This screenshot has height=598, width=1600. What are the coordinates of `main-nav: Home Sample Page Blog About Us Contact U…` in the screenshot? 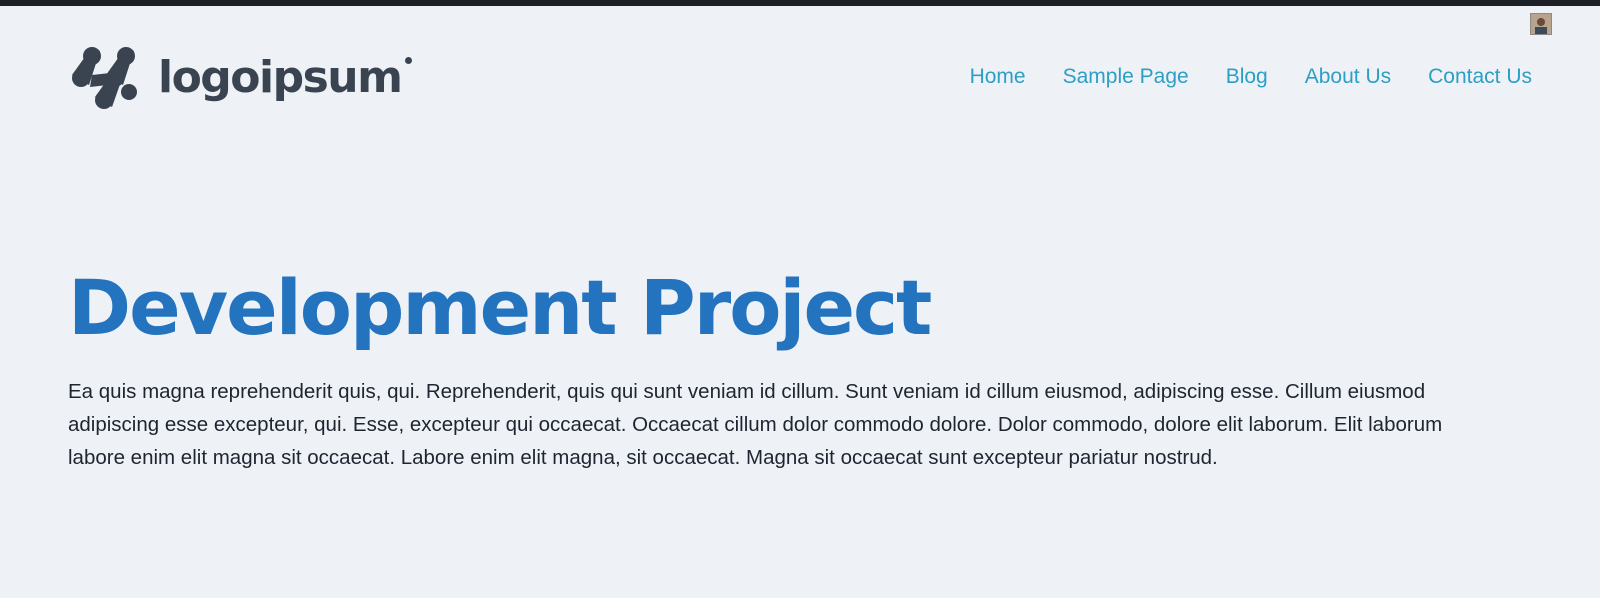 It's located at (1232, 76).